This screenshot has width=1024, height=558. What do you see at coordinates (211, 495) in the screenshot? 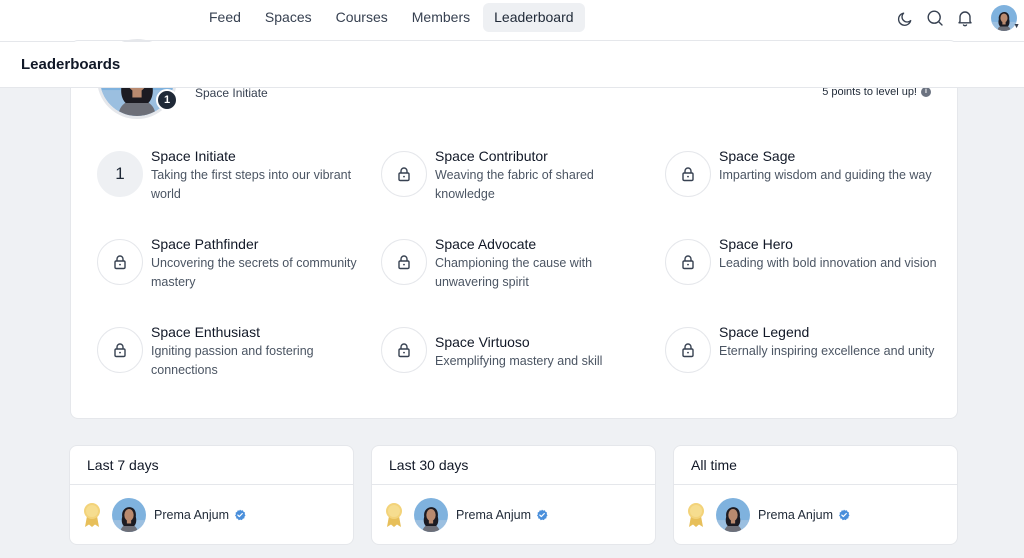
I see `leaderboard-last-7-days: Last 7 days Prema Anjum` at bounding box center [211, 495].